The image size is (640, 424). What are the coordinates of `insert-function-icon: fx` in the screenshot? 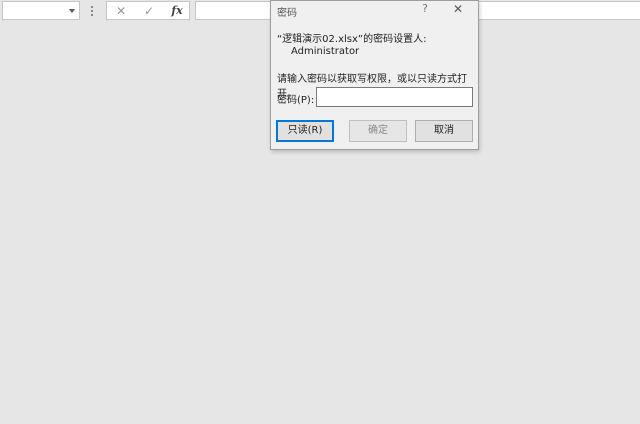 It's located at (177, 11).